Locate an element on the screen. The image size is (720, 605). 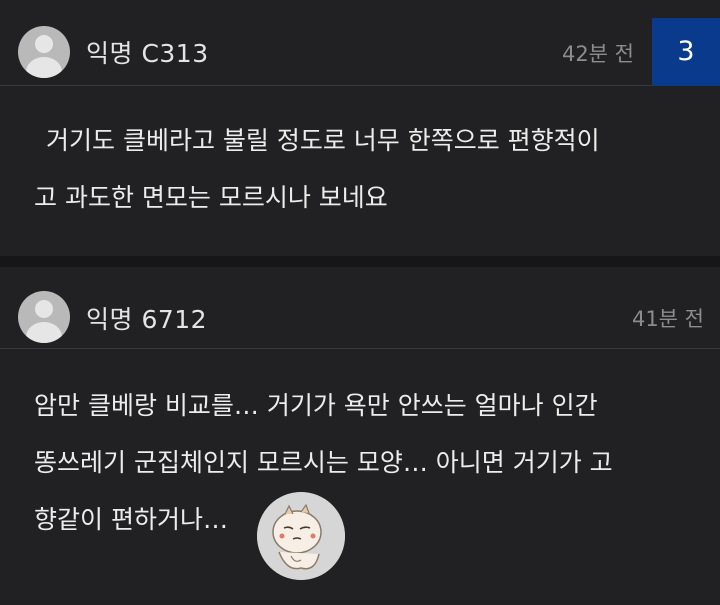
reply-count-badge: 3 is located at coordinates (686, 52).